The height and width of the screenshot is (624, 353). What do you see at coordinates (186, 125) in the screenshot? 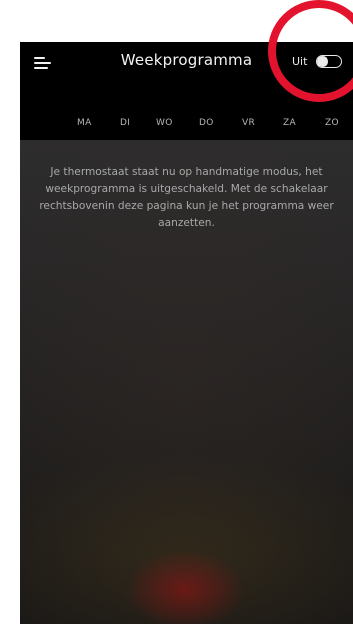
I see `day-tabs: MA DI WO DO VR ZA ZO` at bounding box center [186, 125].